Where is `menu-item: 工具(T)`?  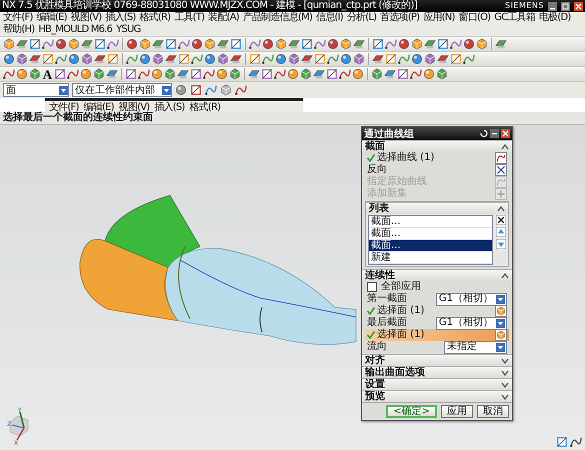 menu-item: 工具(T) is located at coordinates (189, 18).